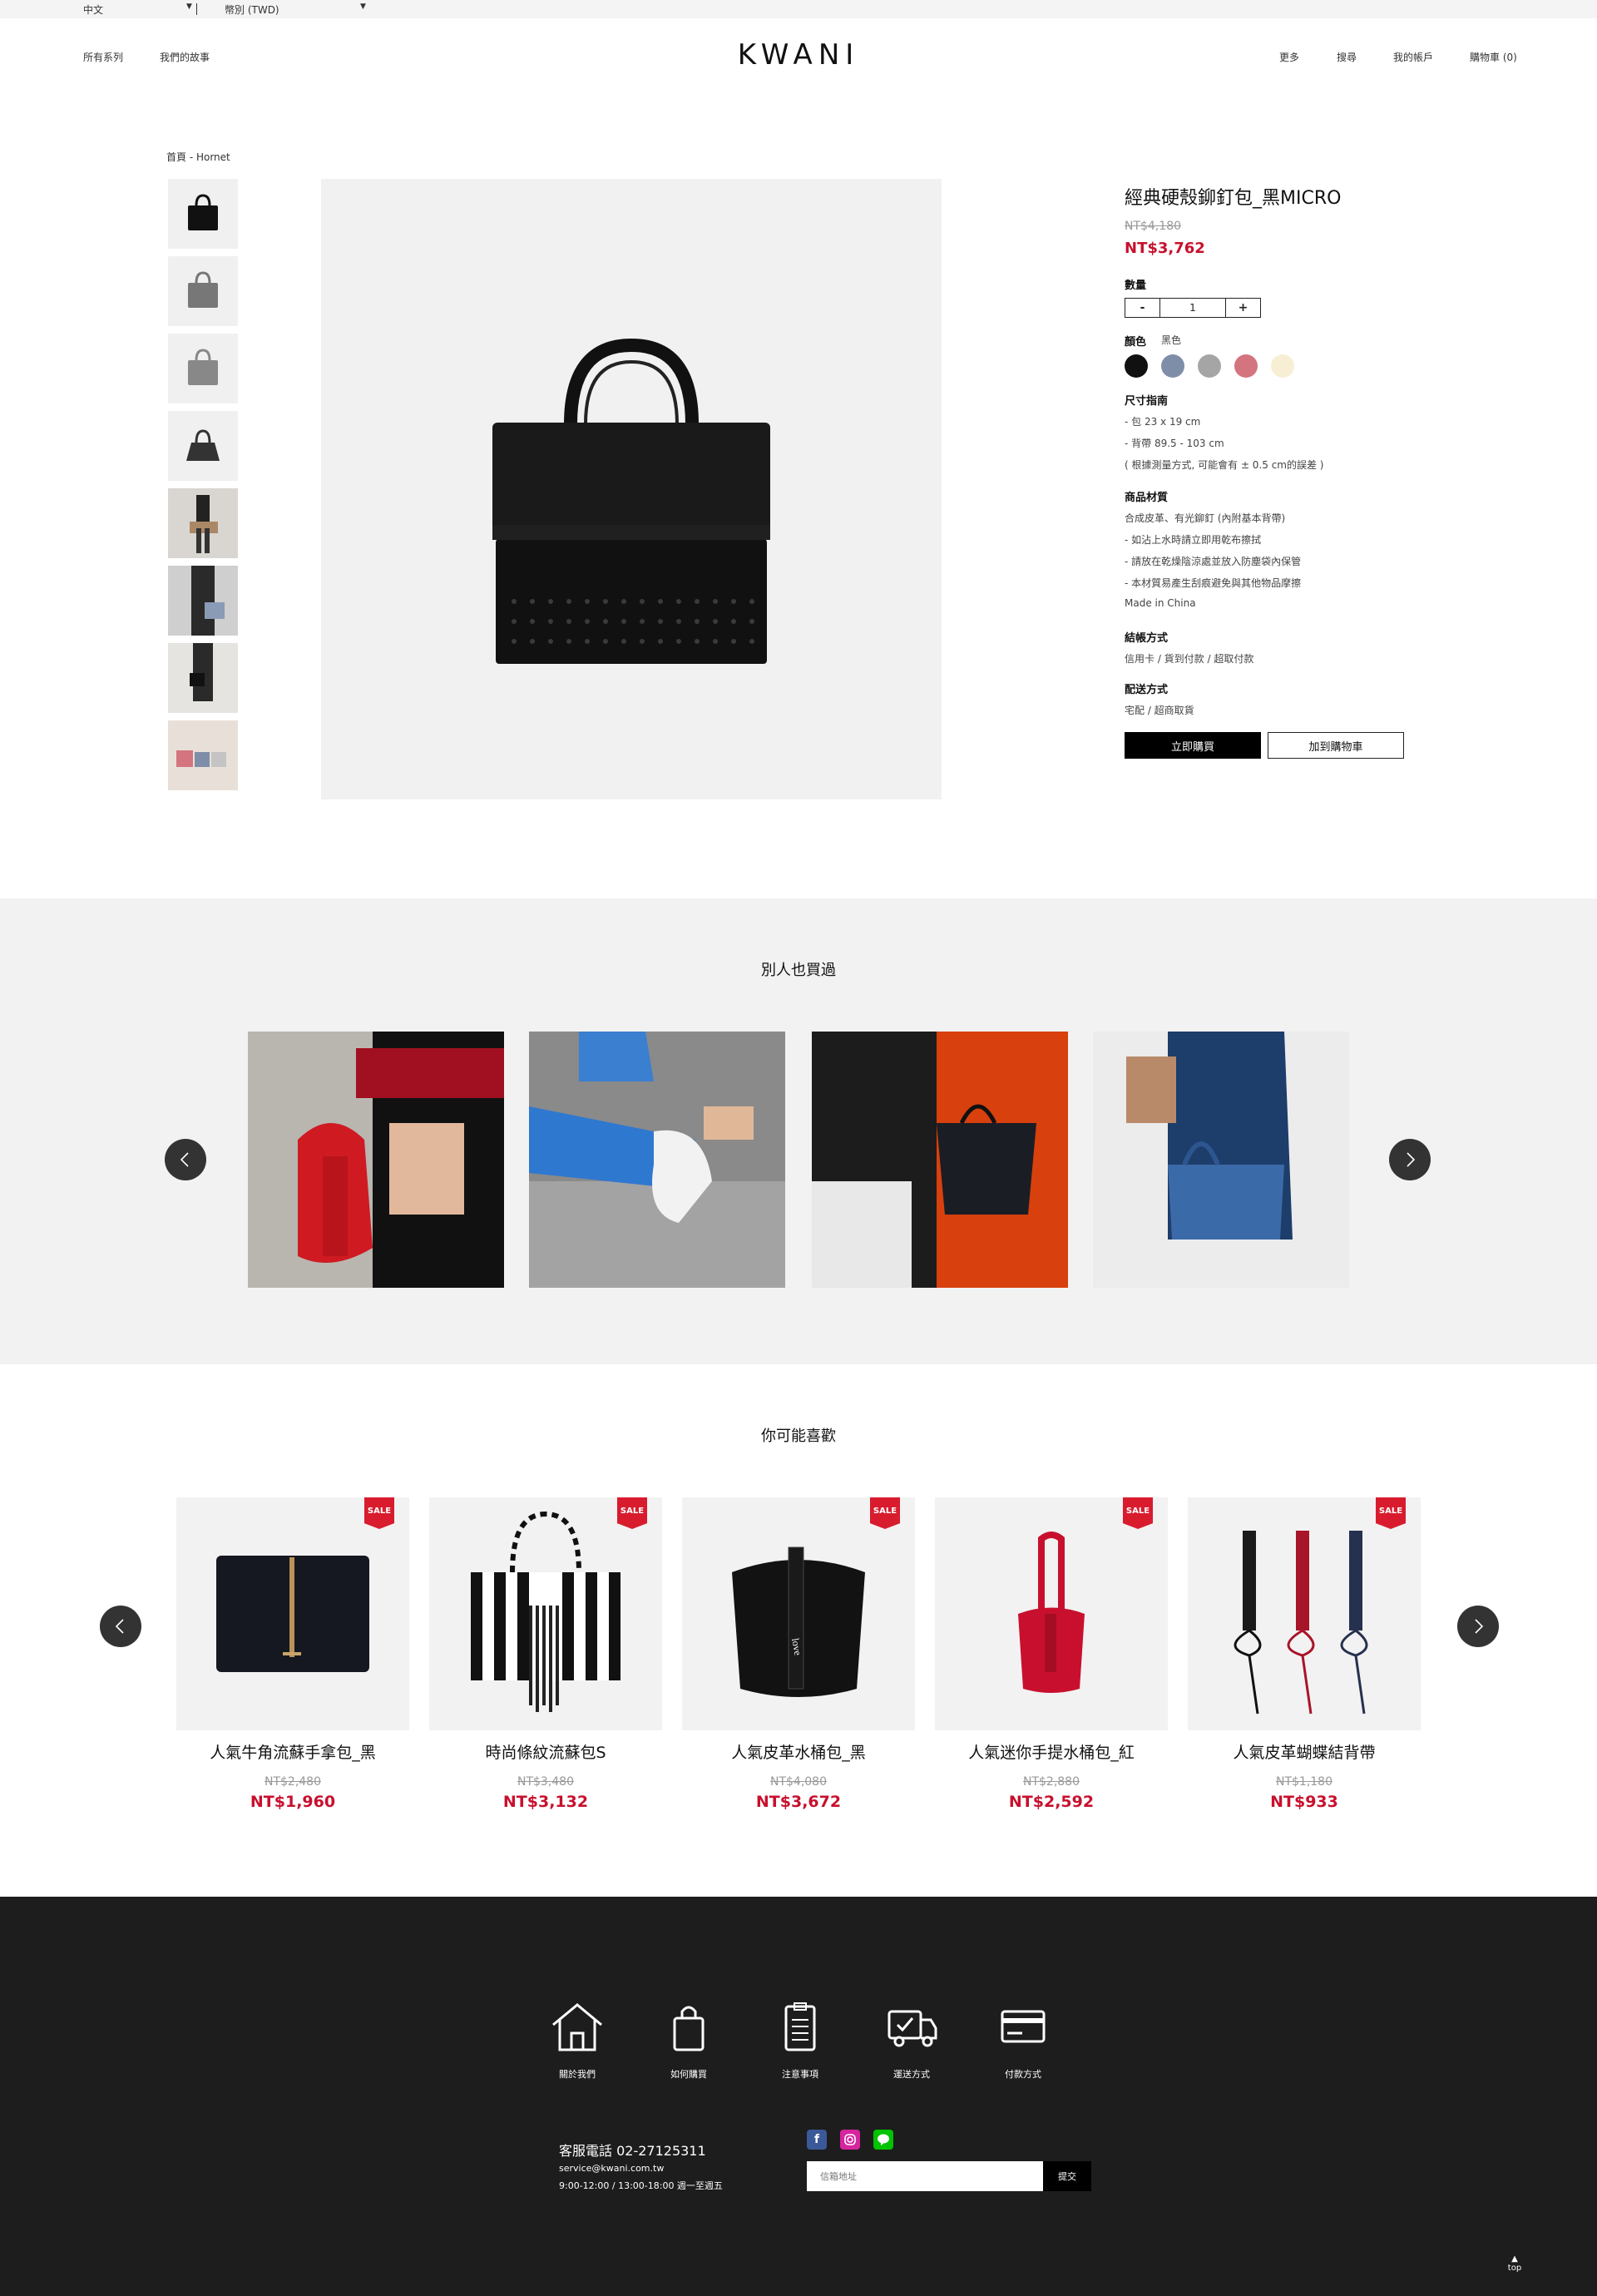  What do you see at coordinates (1136, 342) in the screenshot?
I see `color-label: 顏色` at bounding box center [1136, 342].